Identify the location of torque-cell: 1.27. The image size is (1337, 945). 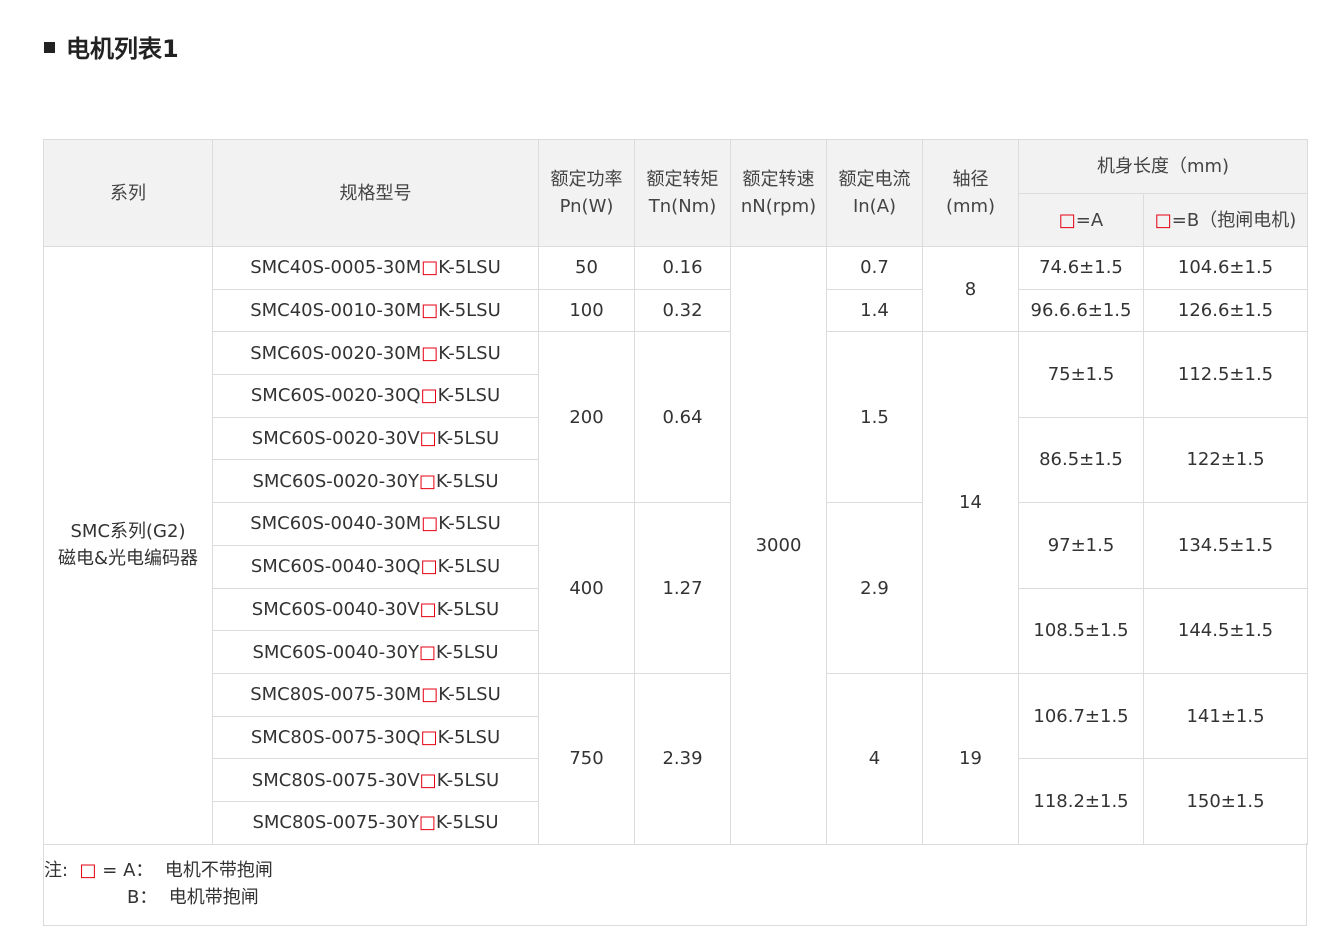
(682, 588).